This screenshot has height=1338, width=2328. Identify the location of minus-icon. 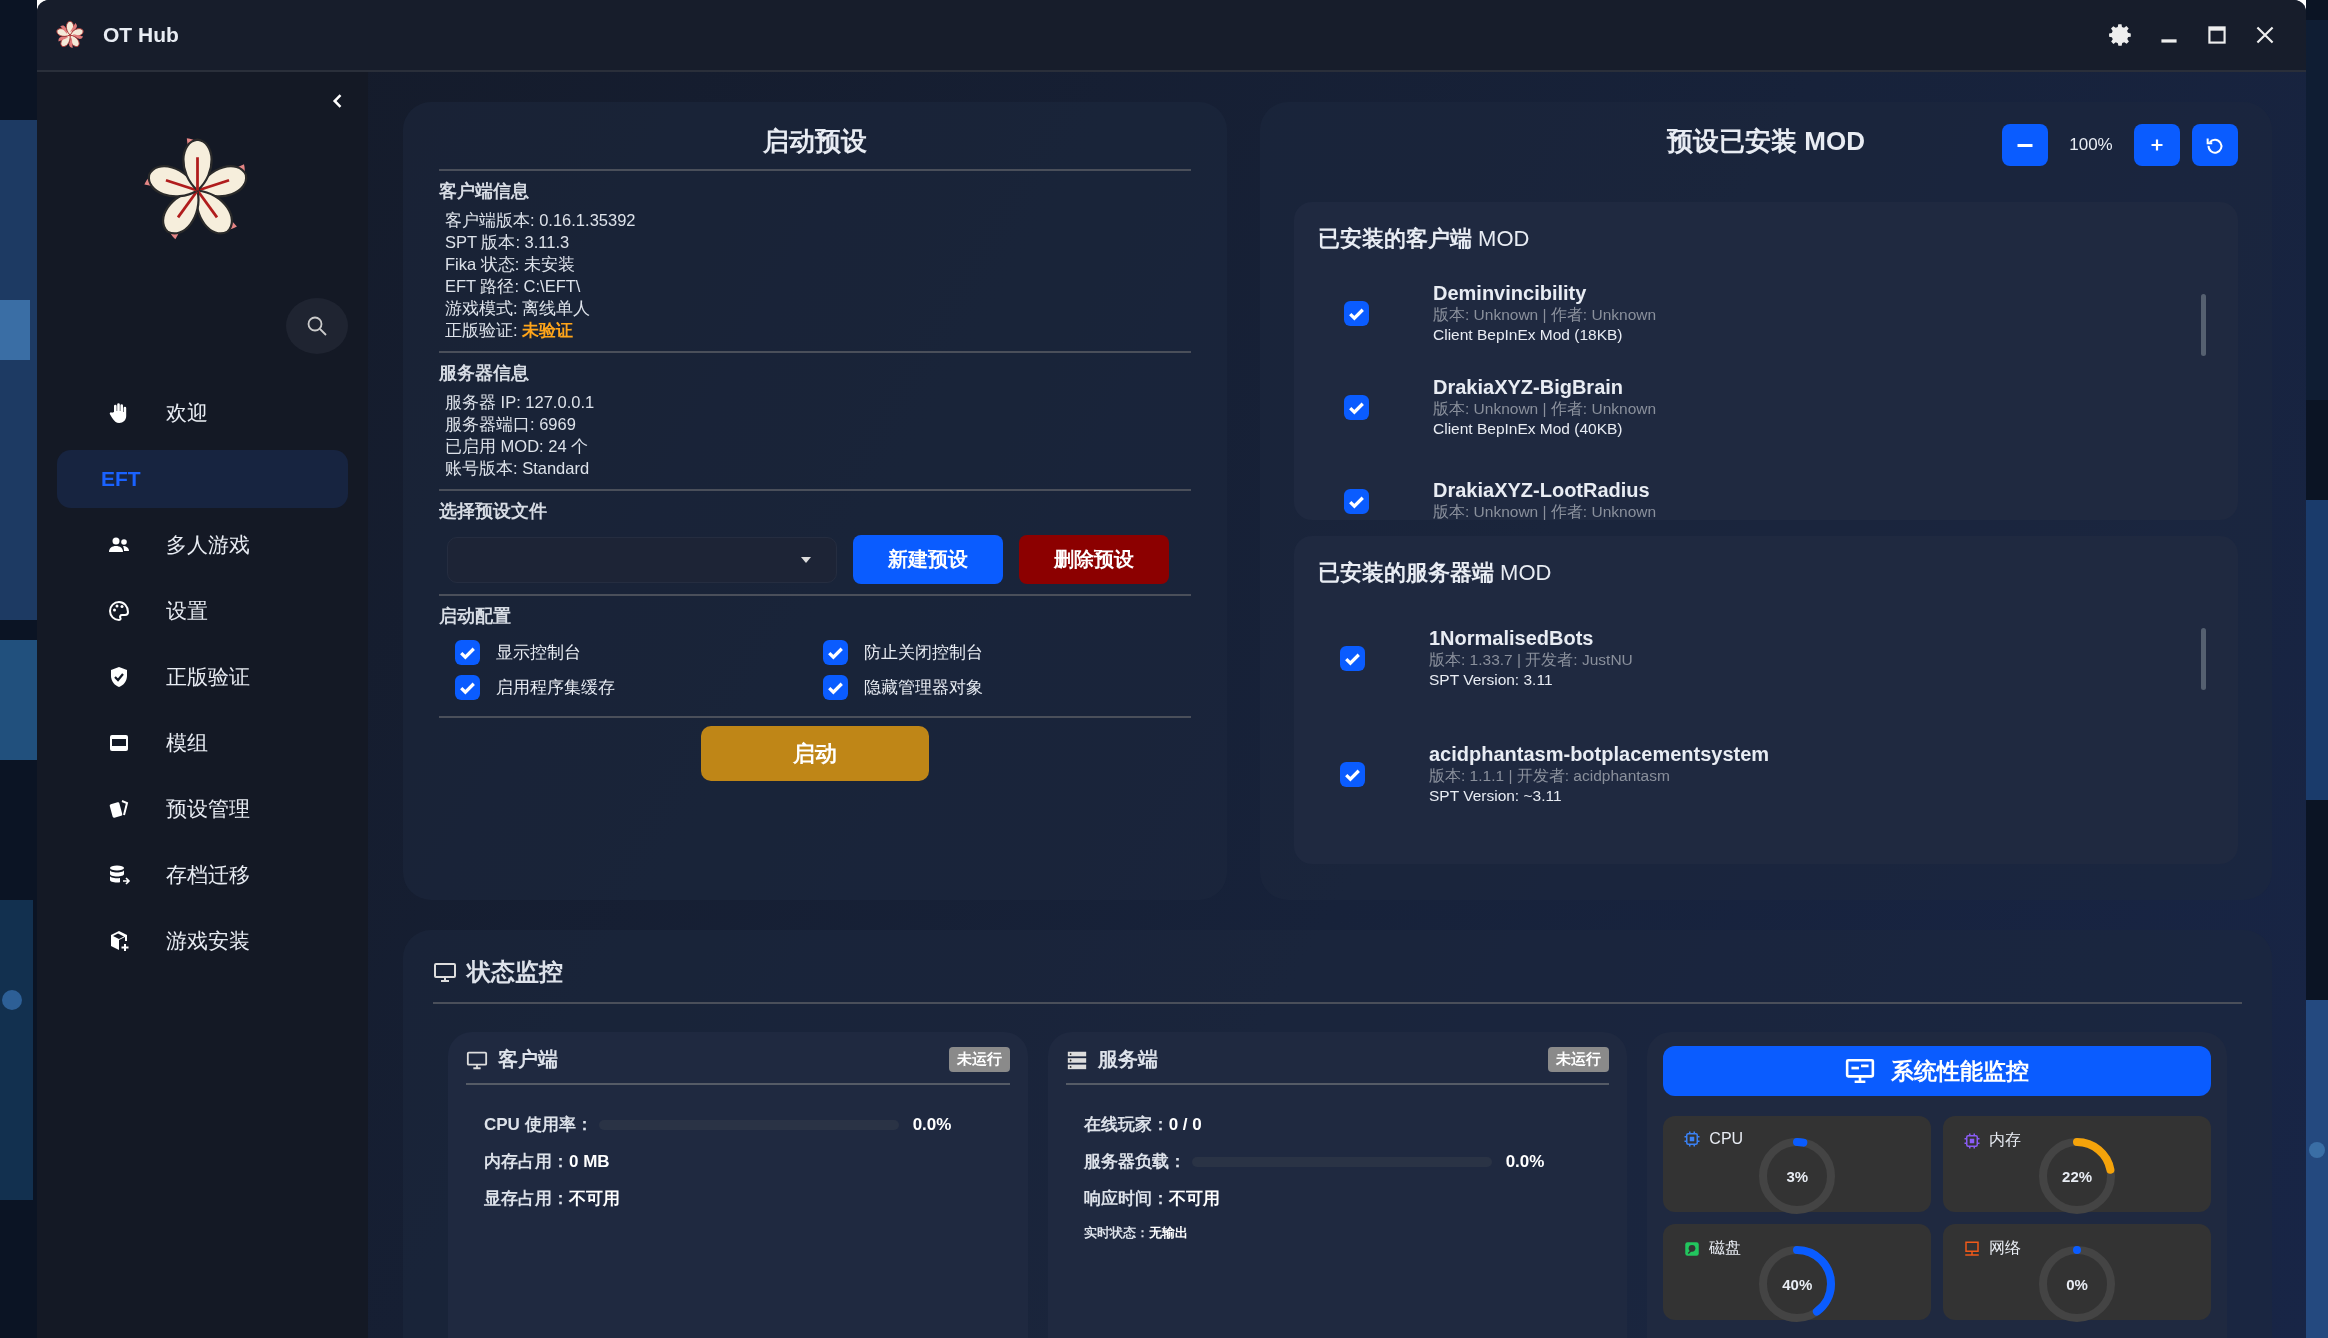
(2025, 145).